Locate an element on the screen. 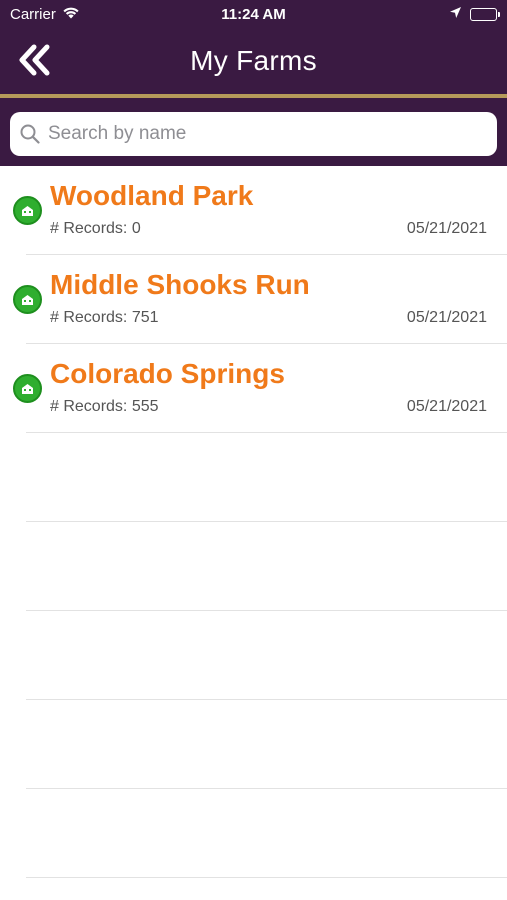 The width and height of the screenshot is (507, 900). back-button is located at coordinates (34, 60).